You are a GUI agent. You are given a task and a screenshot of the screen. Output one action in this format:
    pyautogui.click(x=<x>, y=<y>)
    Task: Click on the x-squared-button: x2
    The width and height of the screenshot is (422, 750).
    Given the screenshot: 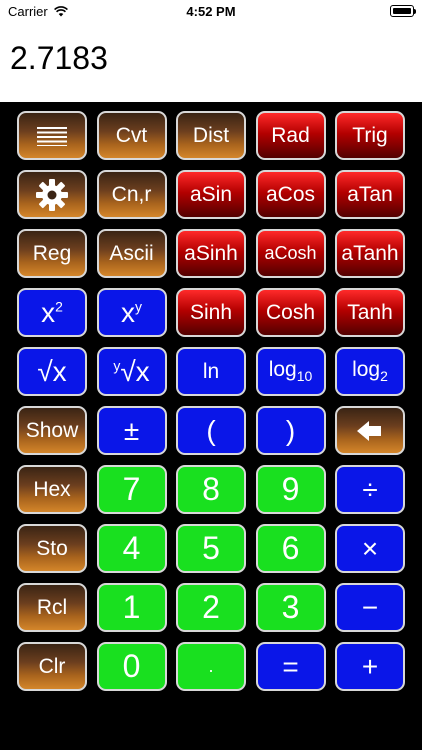 What is the action you would take?
    pyautogui.click(x=52, y=312)
    